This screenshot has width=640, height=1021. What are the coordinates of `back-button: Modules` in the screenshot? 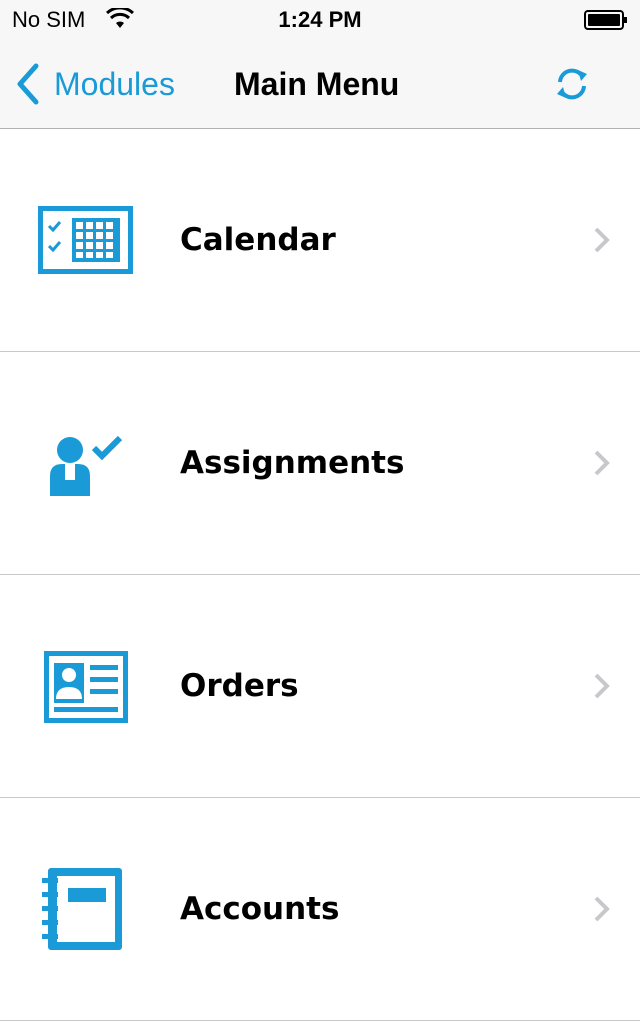 It's located at (94, 84).